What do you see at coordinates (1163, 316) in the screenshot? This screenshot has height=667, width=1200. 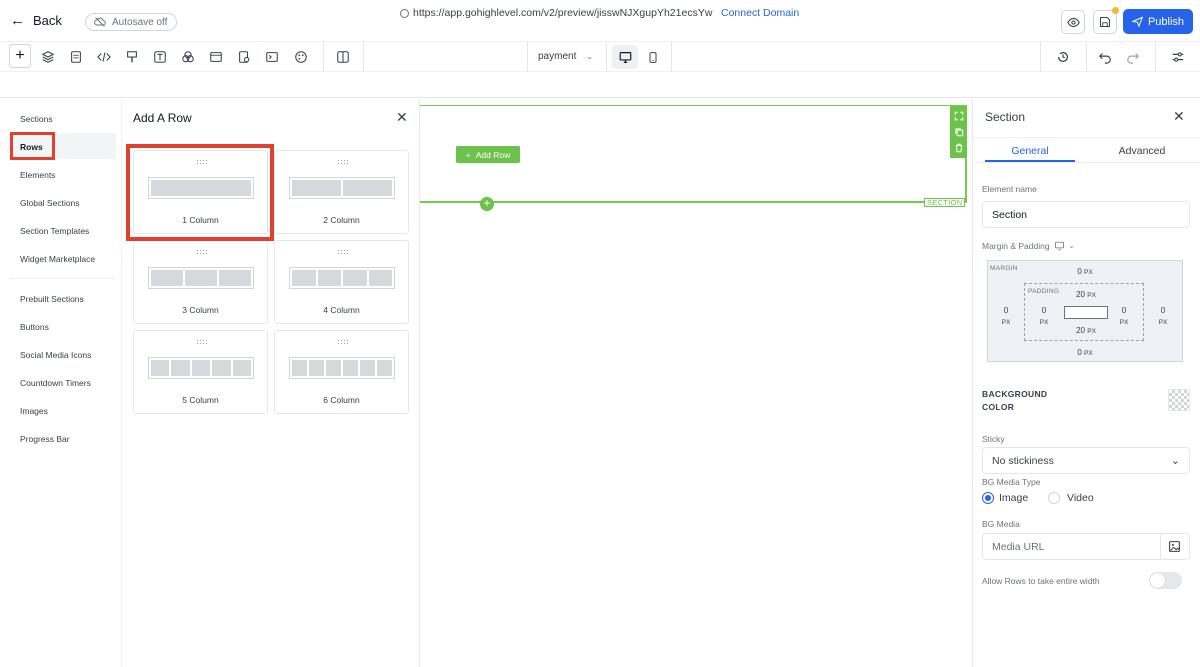 I see `margin-right-value: 0 PX` at bounding box center [1163, 316].